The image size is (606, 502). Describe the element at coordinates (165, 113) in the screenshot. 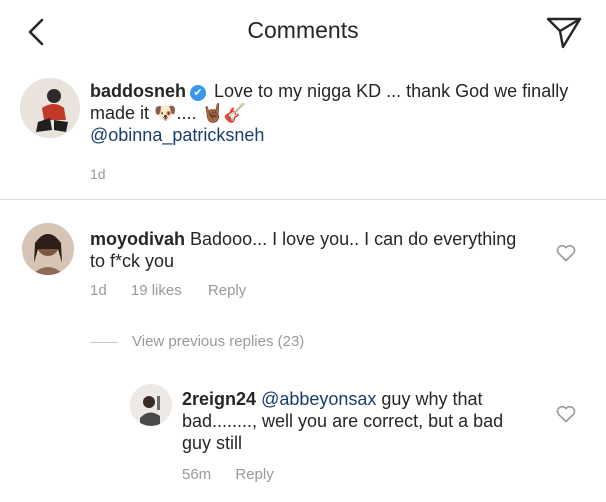

I see `dog-emoji-icon: 🐶` at that location.